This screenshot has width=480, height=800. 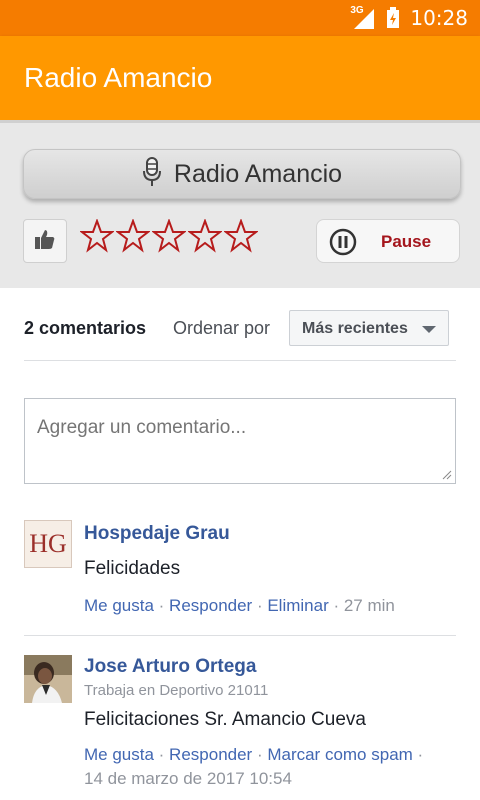 What do you see at coordinates (355, 328) in the screenshot?
I see `order-value: Más recientes` at bounding box center [355, 328].